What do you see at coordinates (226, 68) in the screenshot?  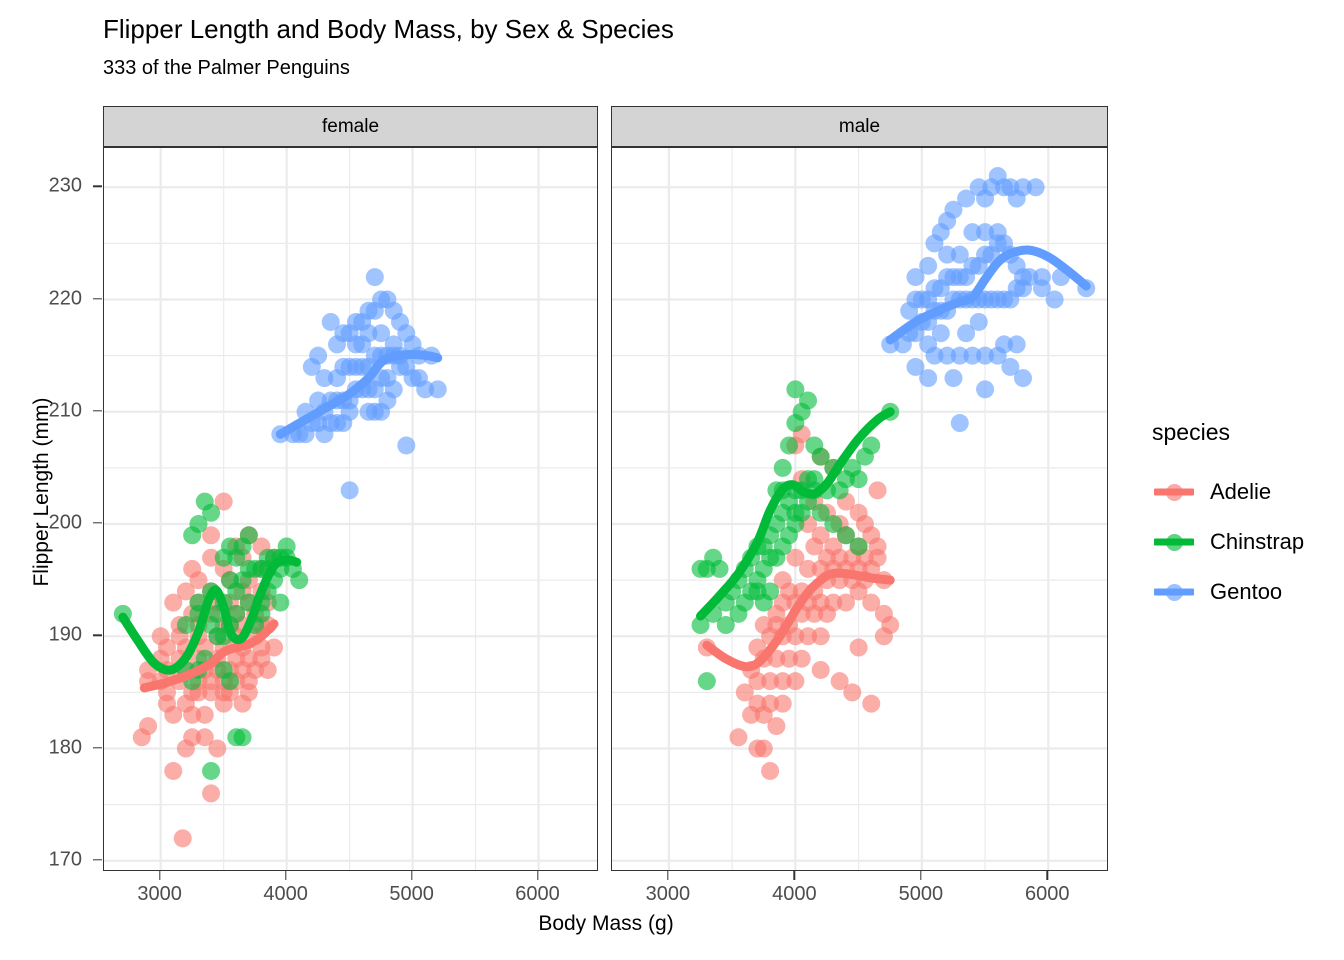 I see `chart-subtitle: 333 of the Palmer Penguins` at bounding box center [226, 68].